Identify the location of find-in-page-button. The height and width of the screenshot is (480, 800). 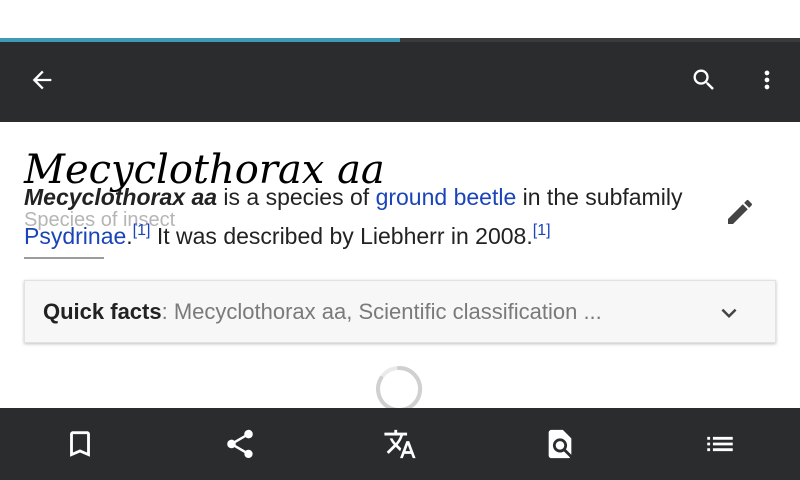
(560, 444).